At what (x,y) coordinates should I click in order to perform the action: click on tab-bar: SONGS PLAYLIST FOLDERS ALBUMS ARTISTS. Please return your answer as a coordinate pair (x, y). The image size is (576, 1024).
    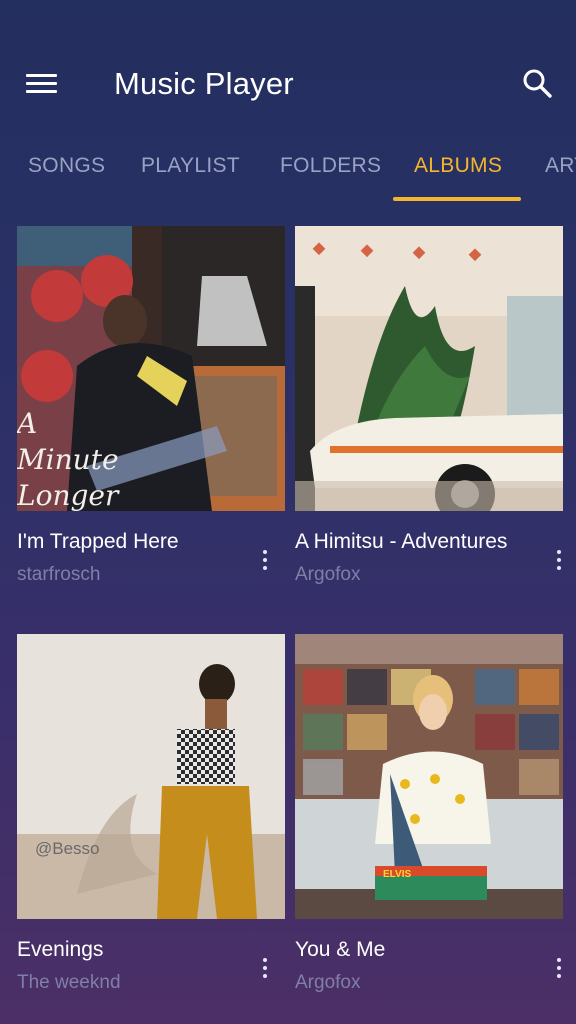
    Looking at the image, I should click on (288, 171).